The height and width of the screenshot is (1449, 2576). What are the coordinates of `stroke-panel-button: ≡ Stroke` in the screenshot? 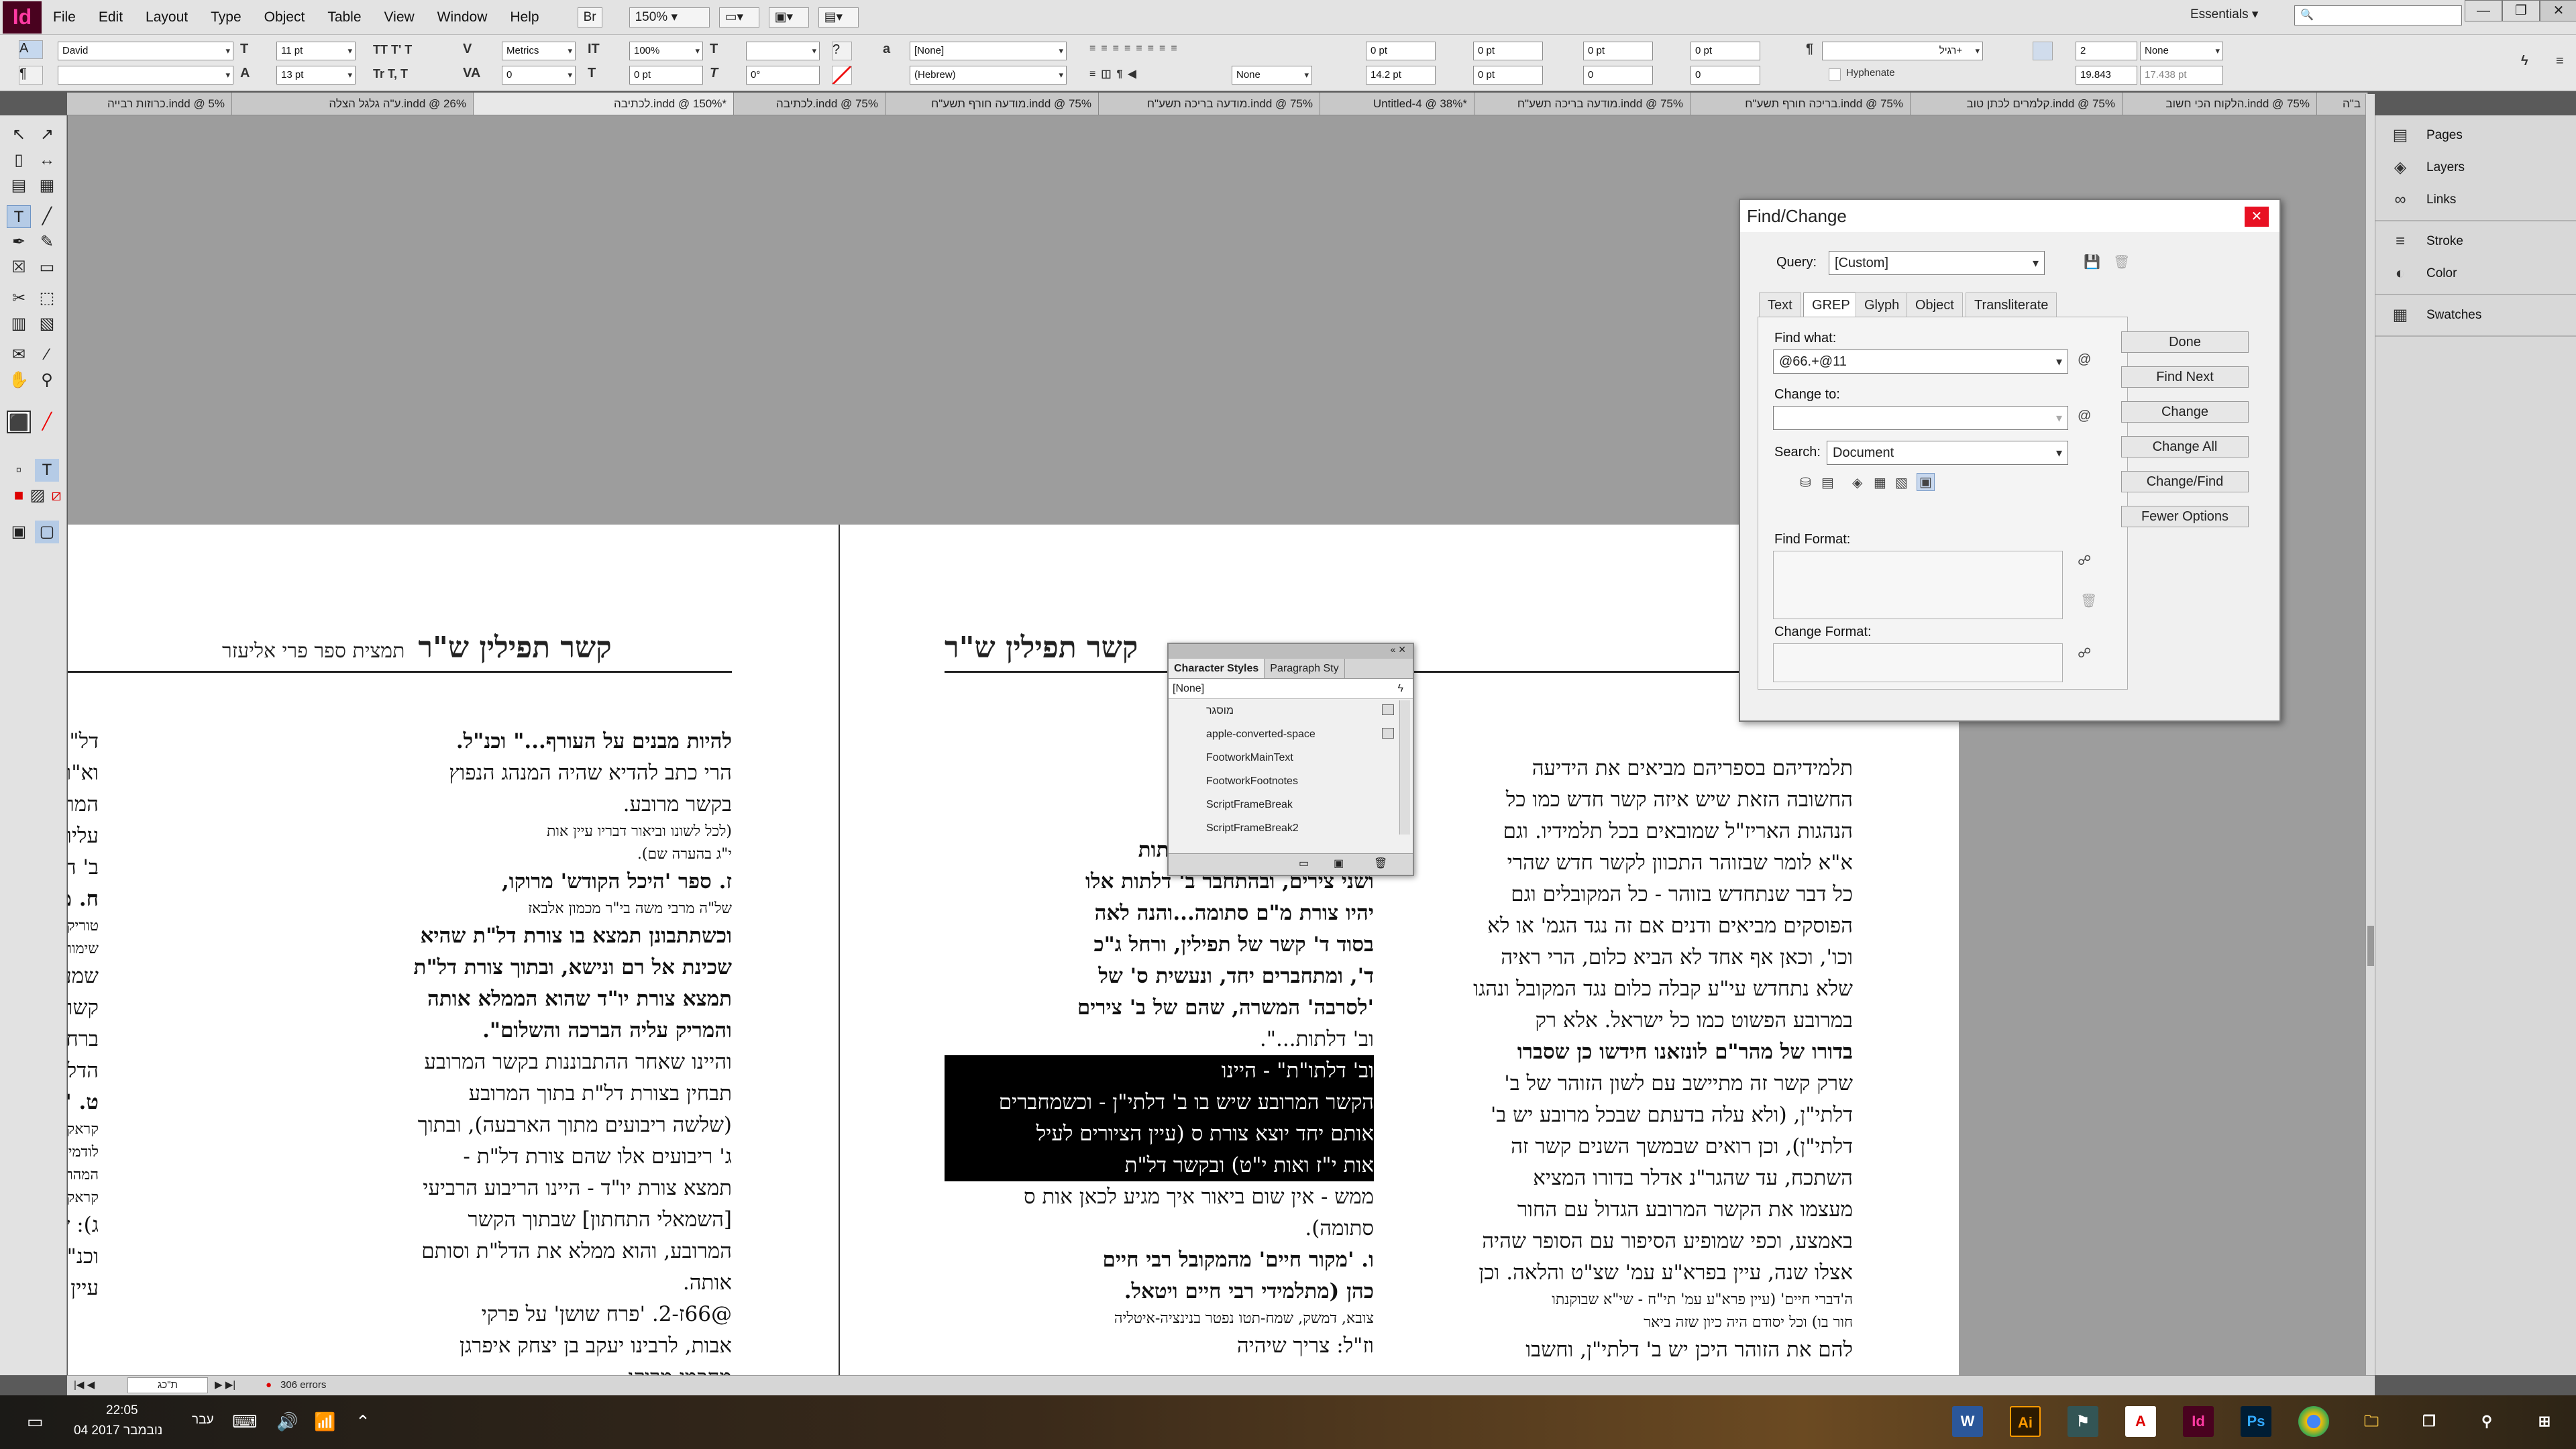 It's located at (2475, 241).